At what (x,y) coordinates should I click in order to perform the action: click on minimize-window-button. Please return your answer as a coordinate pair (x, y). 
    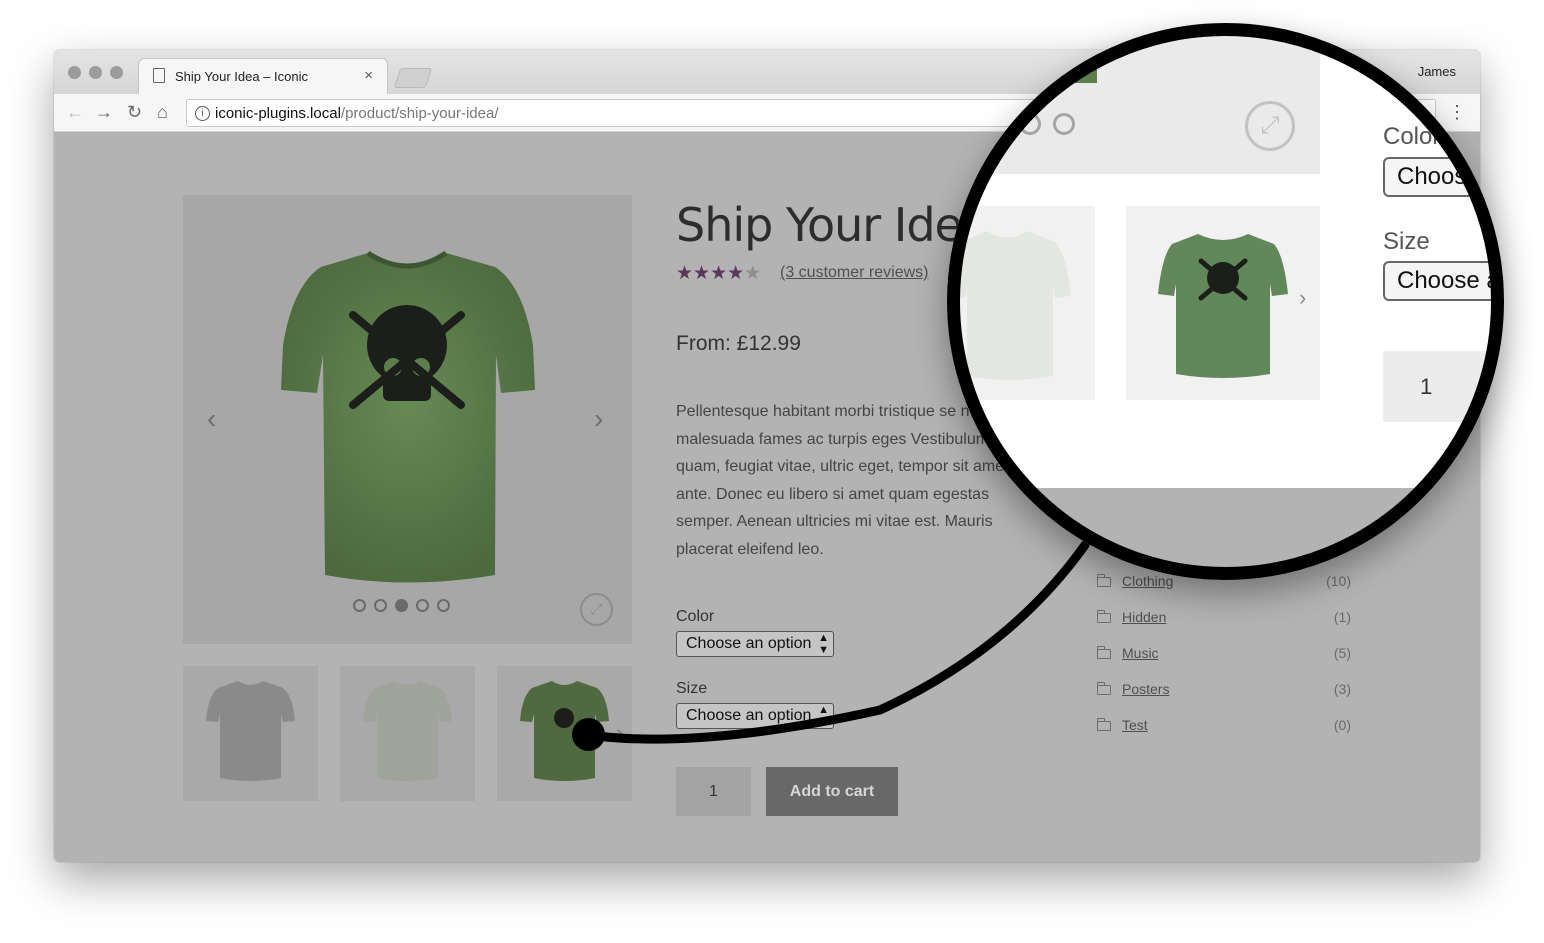
    Looking at the image, I should click on (95, 72).